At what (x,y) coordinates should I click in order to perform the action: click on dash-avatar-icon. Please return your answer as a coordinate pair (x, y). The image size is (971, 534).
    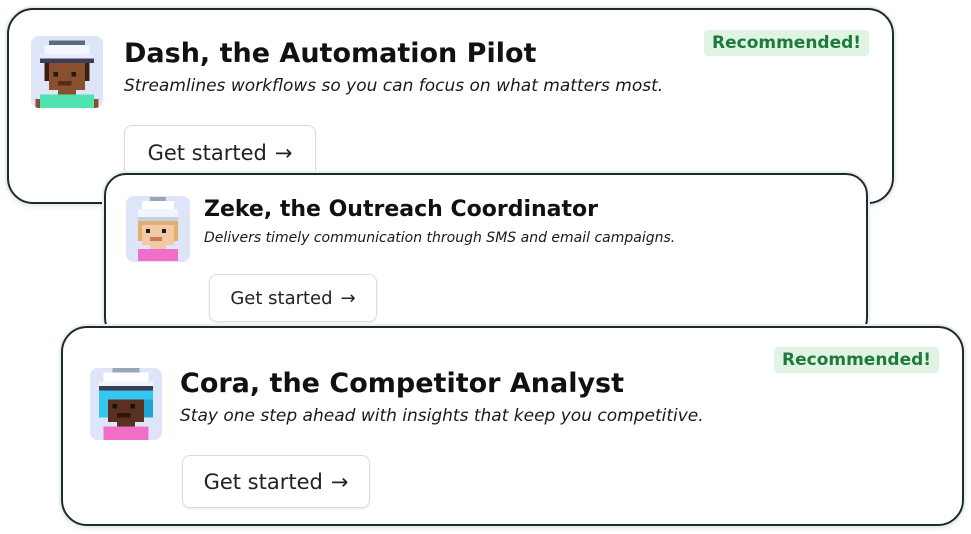
    Looking at the image, I should click on (67, 72).